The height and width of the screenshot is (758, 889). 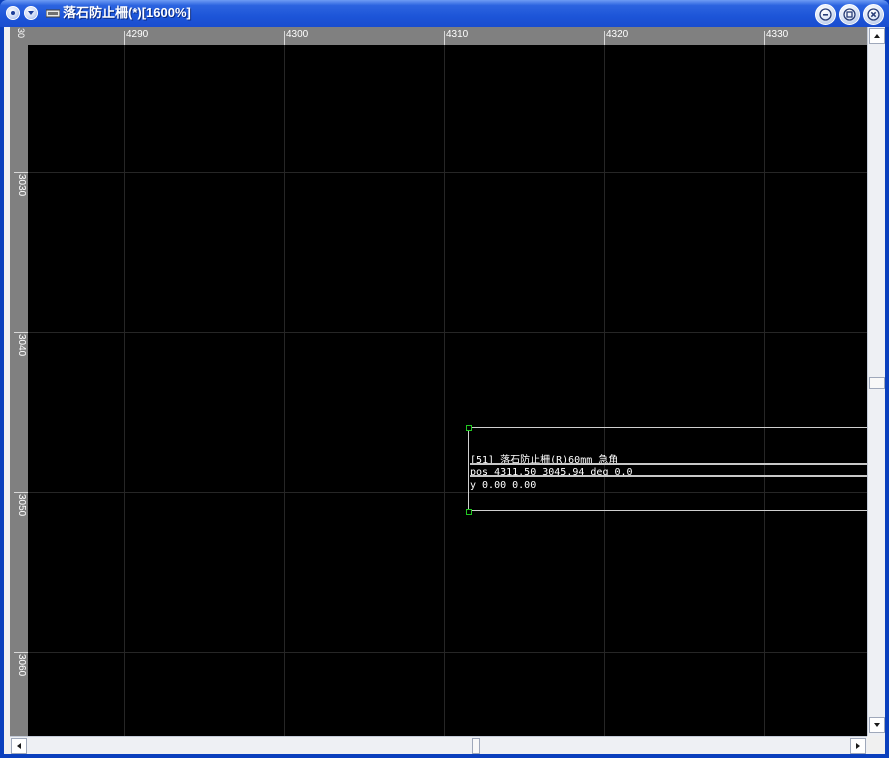 I want to click on app-icon, so click(x=53, y=13).